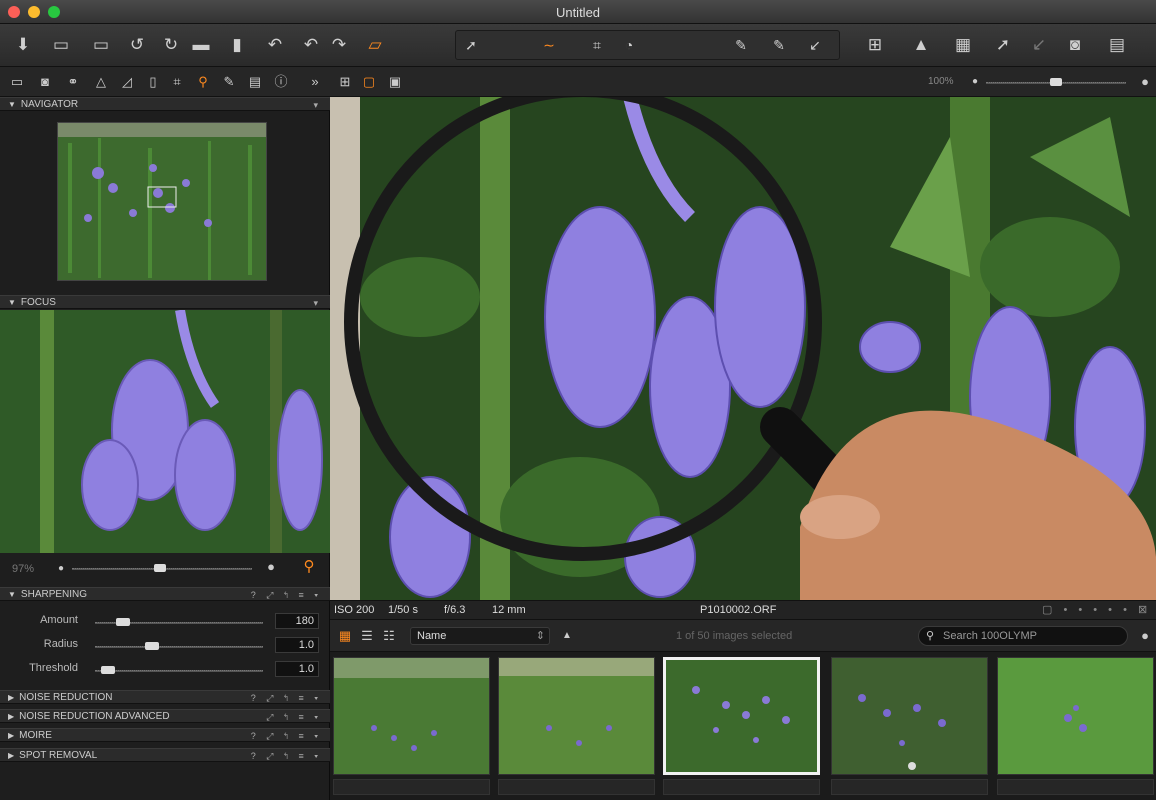 The width and height of the screenshot is (1156, 800). I want to click on color-tab-icon: ⚭, so click(73, 82).